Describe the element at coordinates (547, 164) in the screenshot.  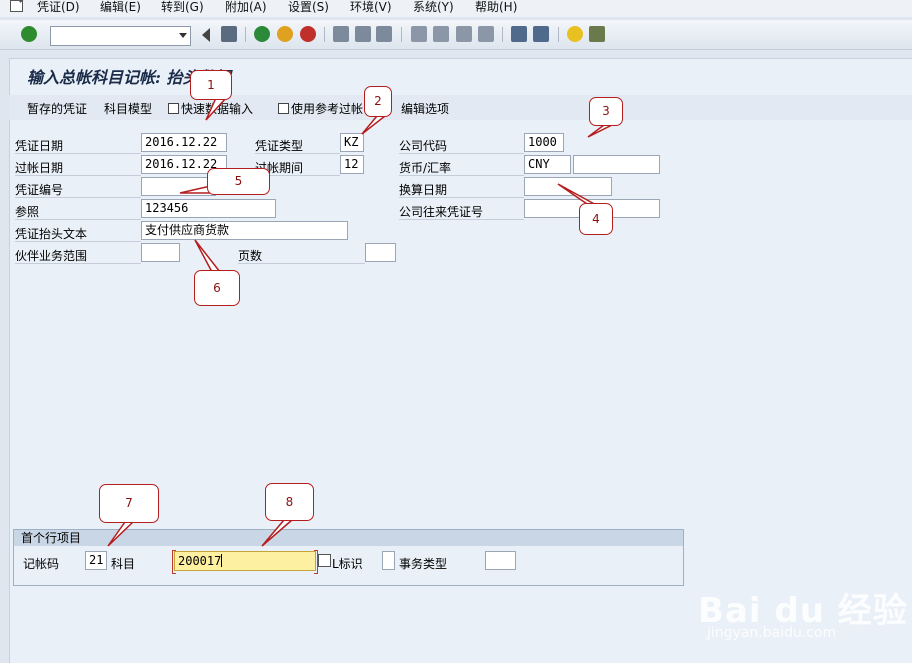
I see `currency-field: CNY` at that location.